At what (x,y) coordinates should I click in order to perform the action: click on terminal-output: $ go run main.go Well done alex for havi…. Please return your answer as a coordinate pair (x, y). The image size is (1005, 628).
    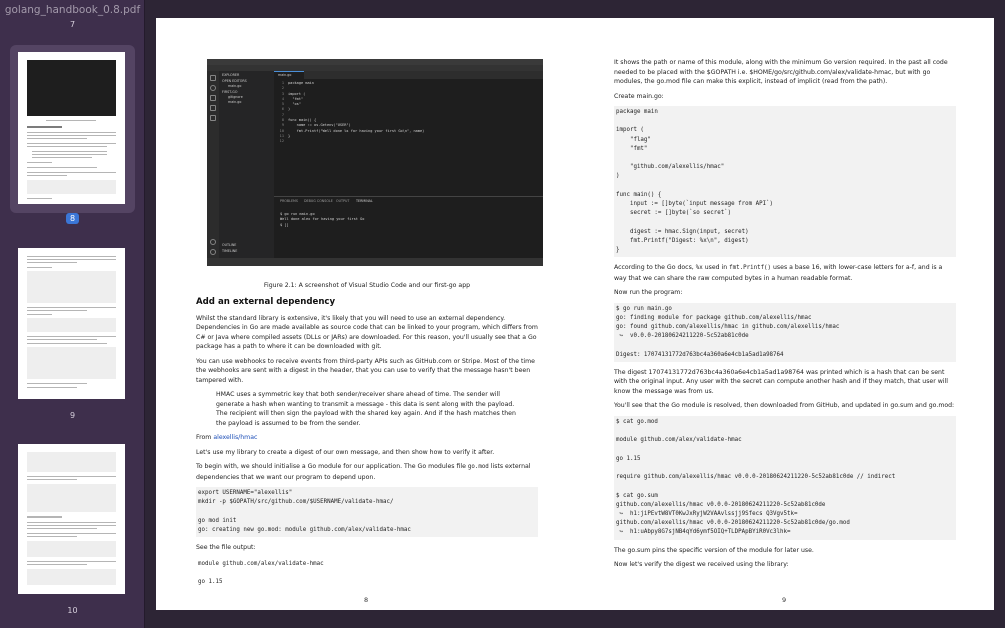
    Looking at the image, I should click on (322, 219).